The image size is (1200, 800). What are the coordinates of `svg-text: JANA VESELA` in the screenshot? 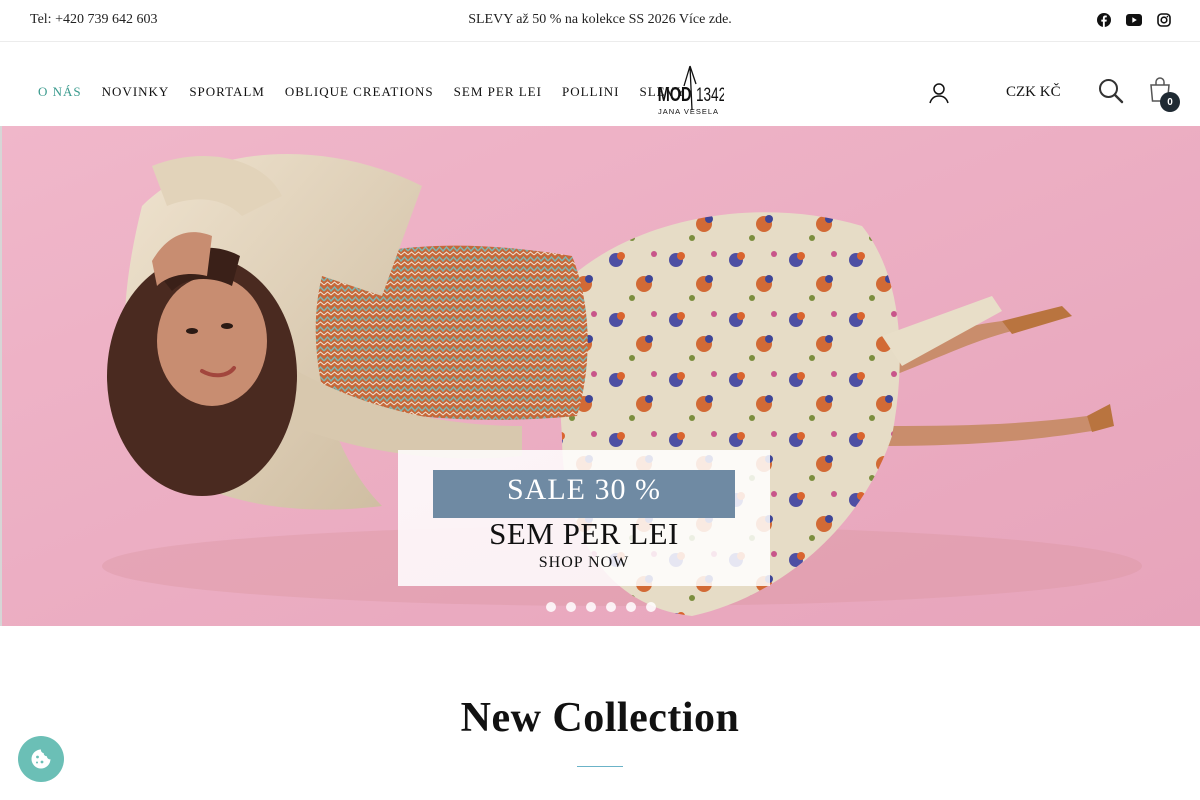 It's located at (688, 111).